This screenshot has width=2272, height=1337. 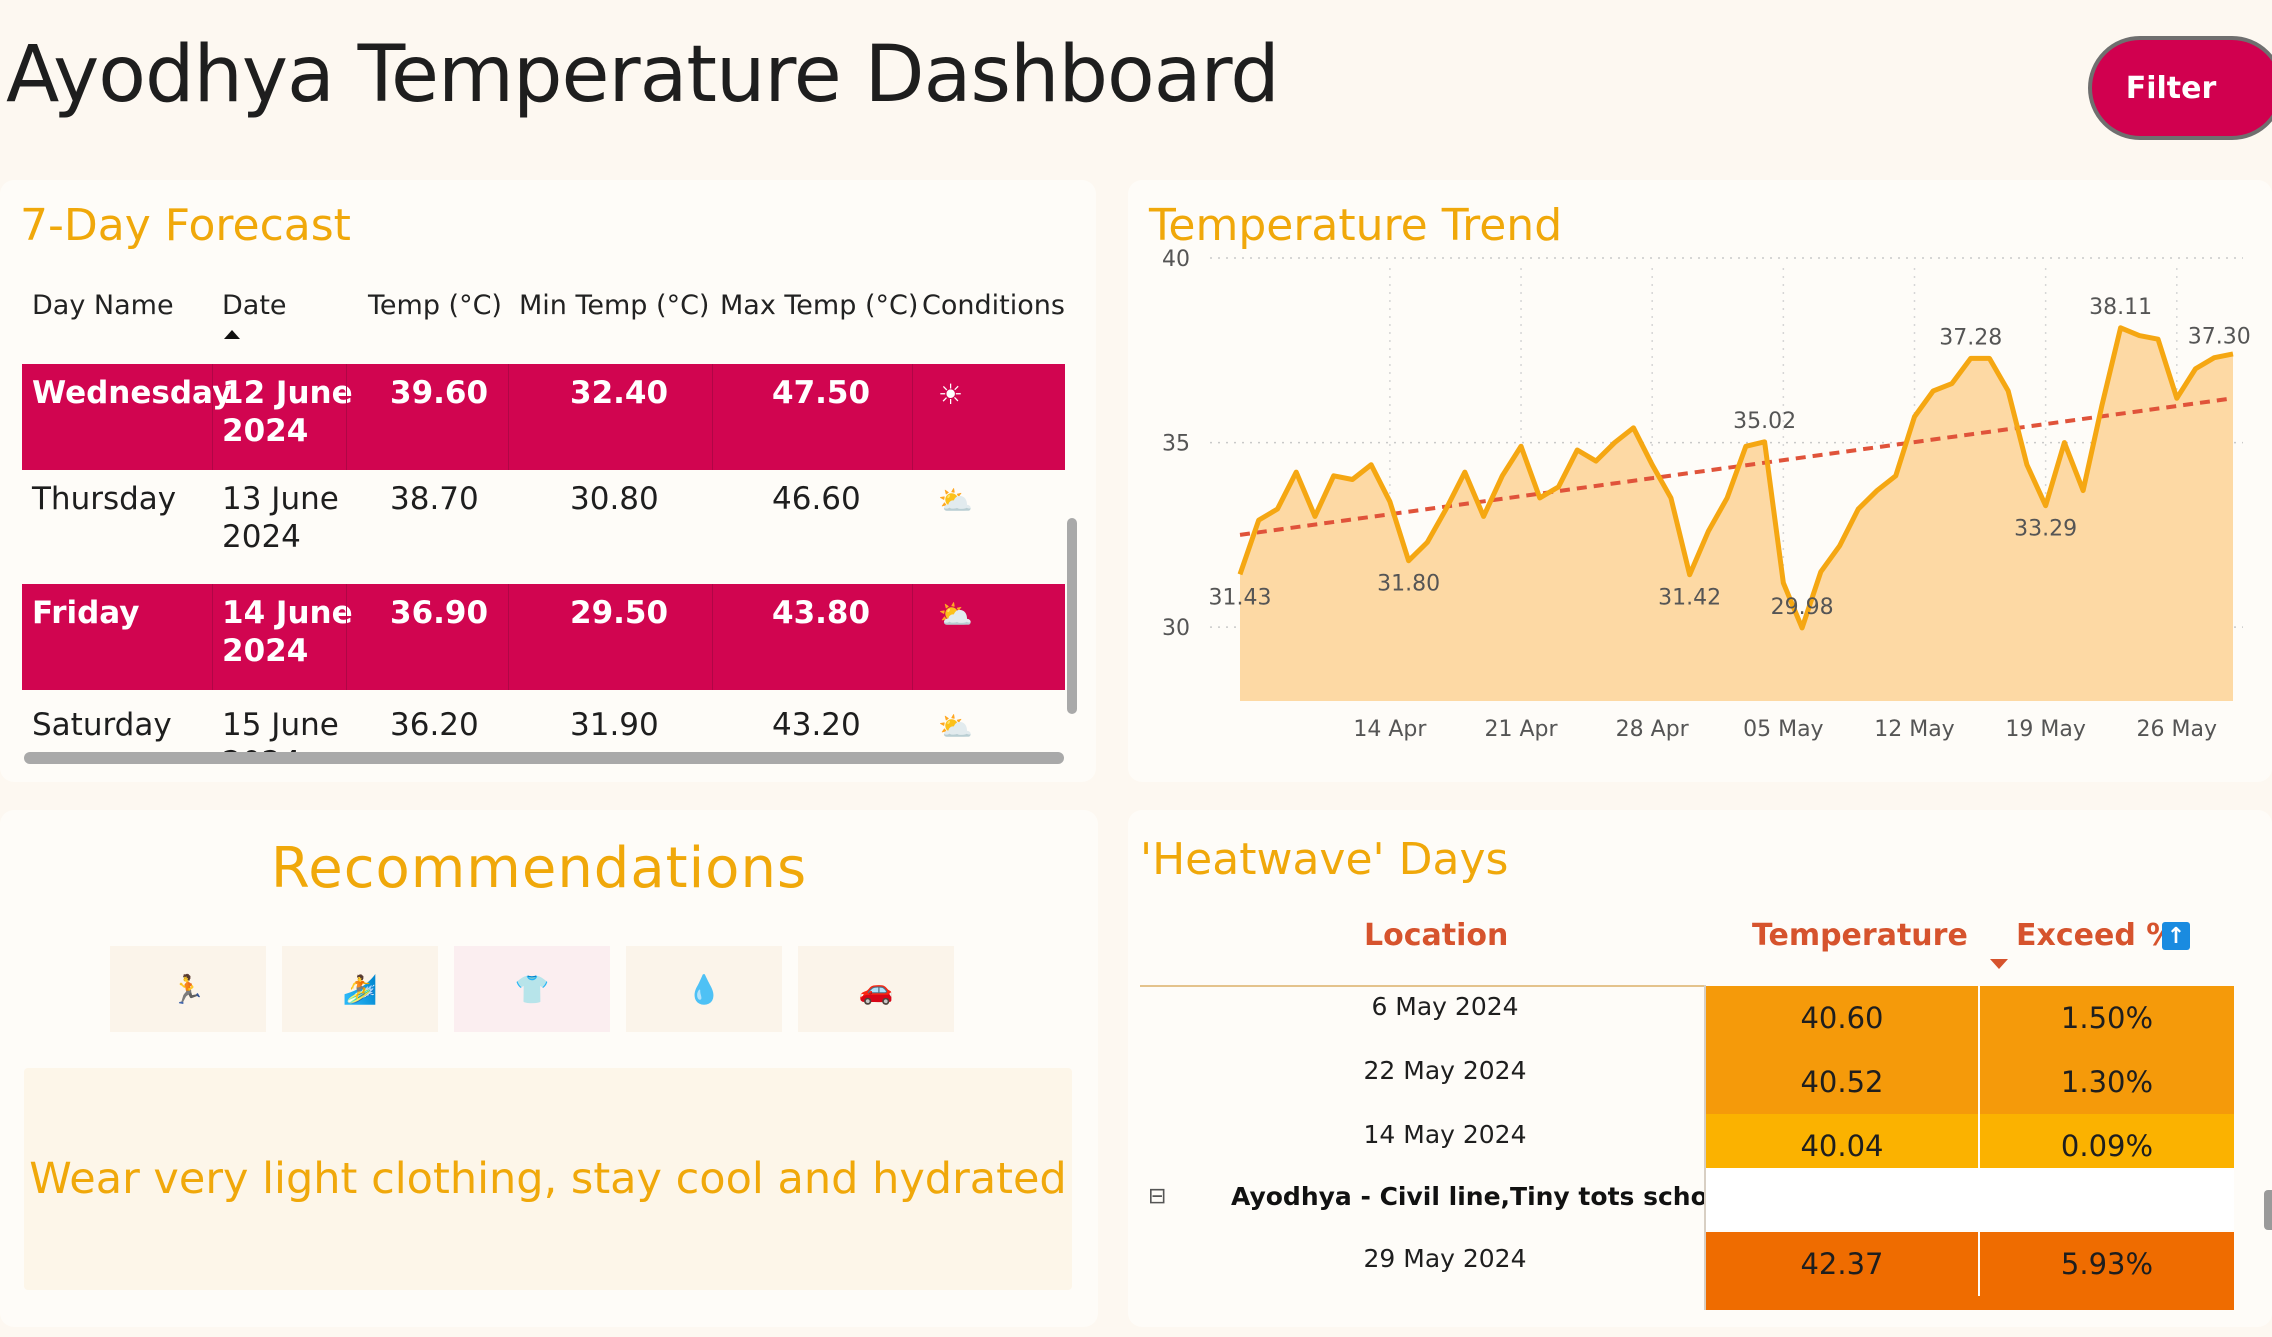 What do you see at coordinates (102, 725) in the screenshot?
I see `day-name-cell-text: Saturday` at bounding box center [102, 725].